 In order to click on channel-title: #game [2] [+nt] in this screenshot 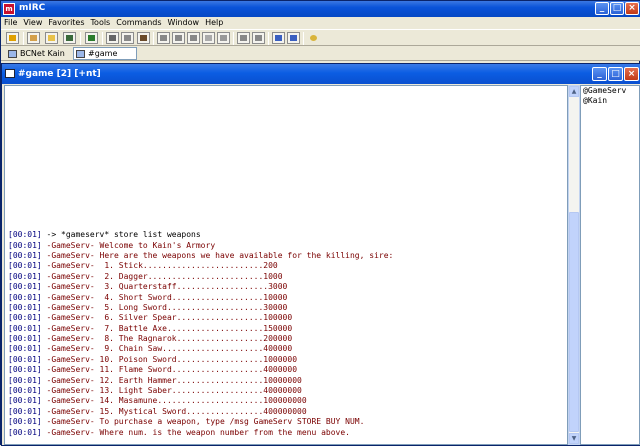, I will do `click(59, 74)`.